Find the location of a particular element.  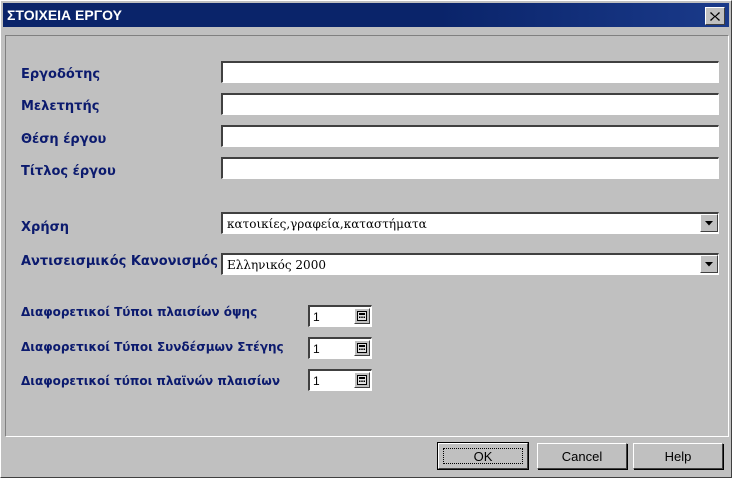

seismic-code-label: Αντισεισμικός Κανονισμός is located at coordinates (119, 261).